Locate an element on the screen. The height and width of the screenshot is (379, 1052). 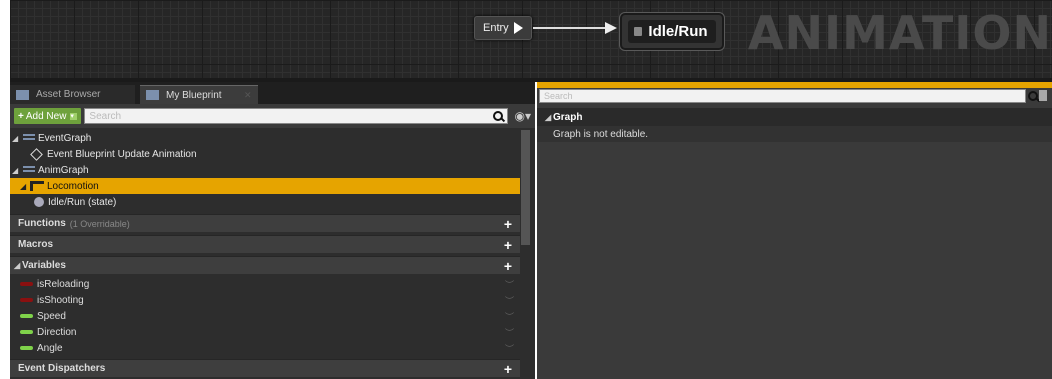
tree-item-event-graph: ◢ EventGraph is located at coordinates (265, 138).